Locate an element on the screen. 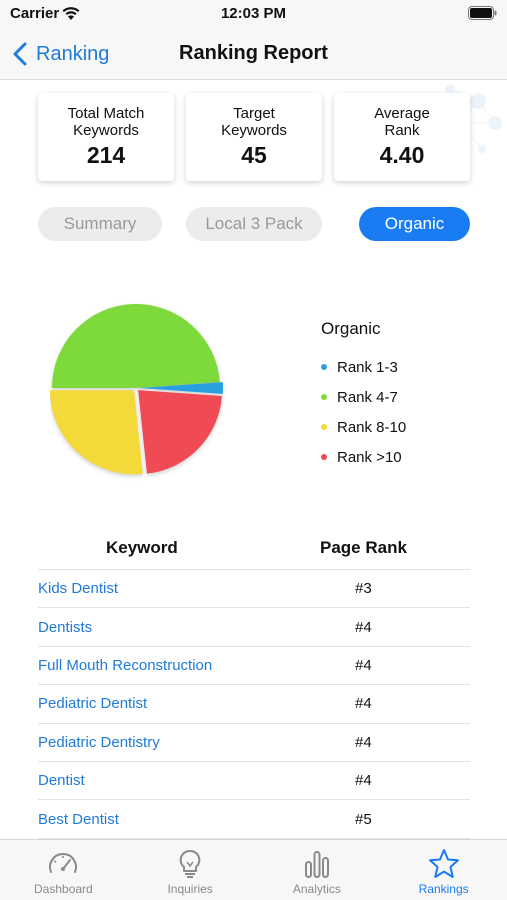 Image resolution: width=507 pixels, height=900 pixels. stat-label: Rank is located at coordinates (402, 130).